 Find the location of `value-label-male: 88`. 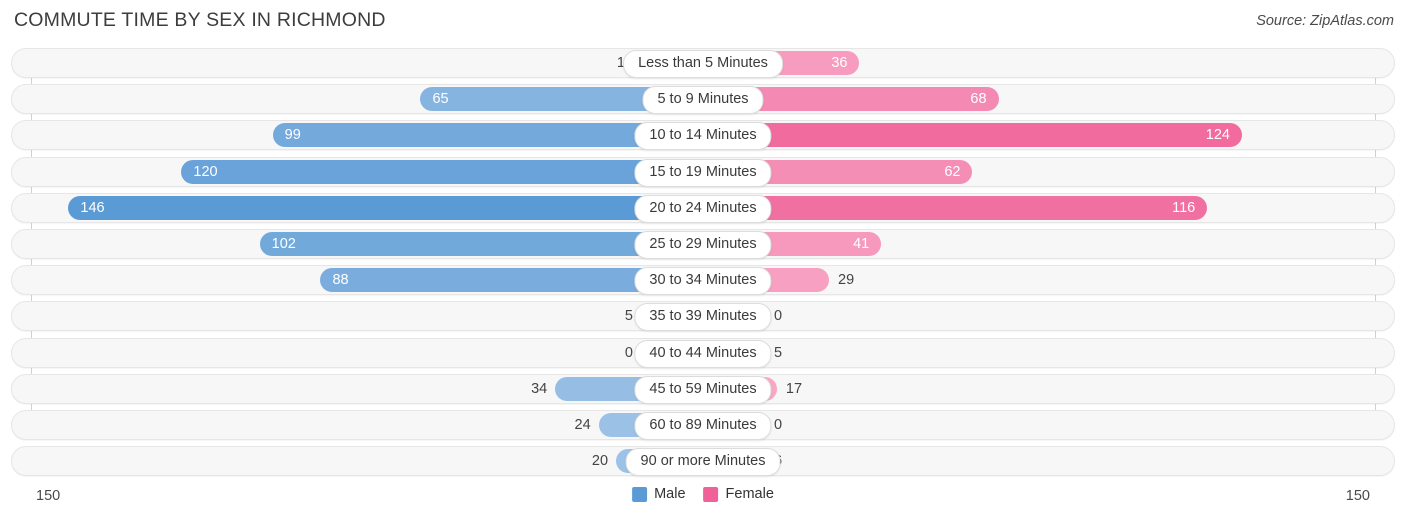

value-label-male: 88 is located at coordinates (340, 280).